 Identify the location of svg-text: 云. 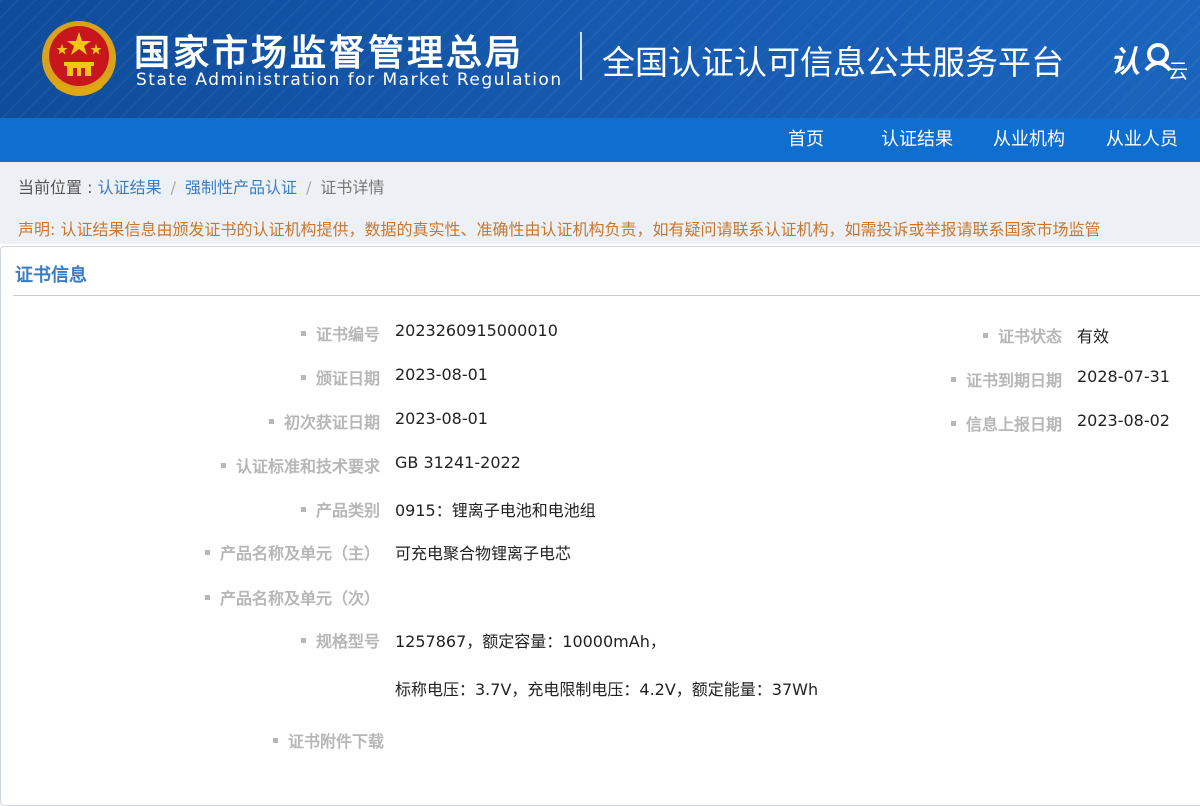
(1178, 71).